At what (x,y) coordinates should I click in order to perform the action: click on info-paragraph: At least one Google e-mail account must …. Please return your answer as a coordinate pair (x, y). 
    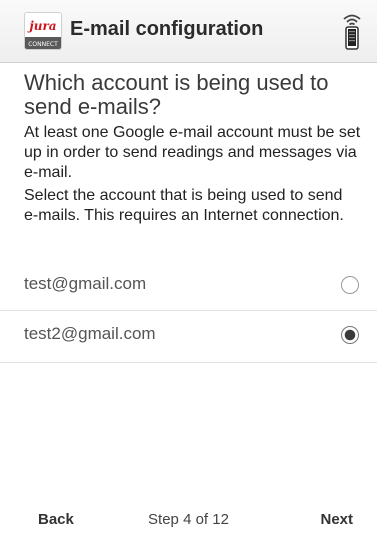
    Looking at the image, I should click on (192, 152).